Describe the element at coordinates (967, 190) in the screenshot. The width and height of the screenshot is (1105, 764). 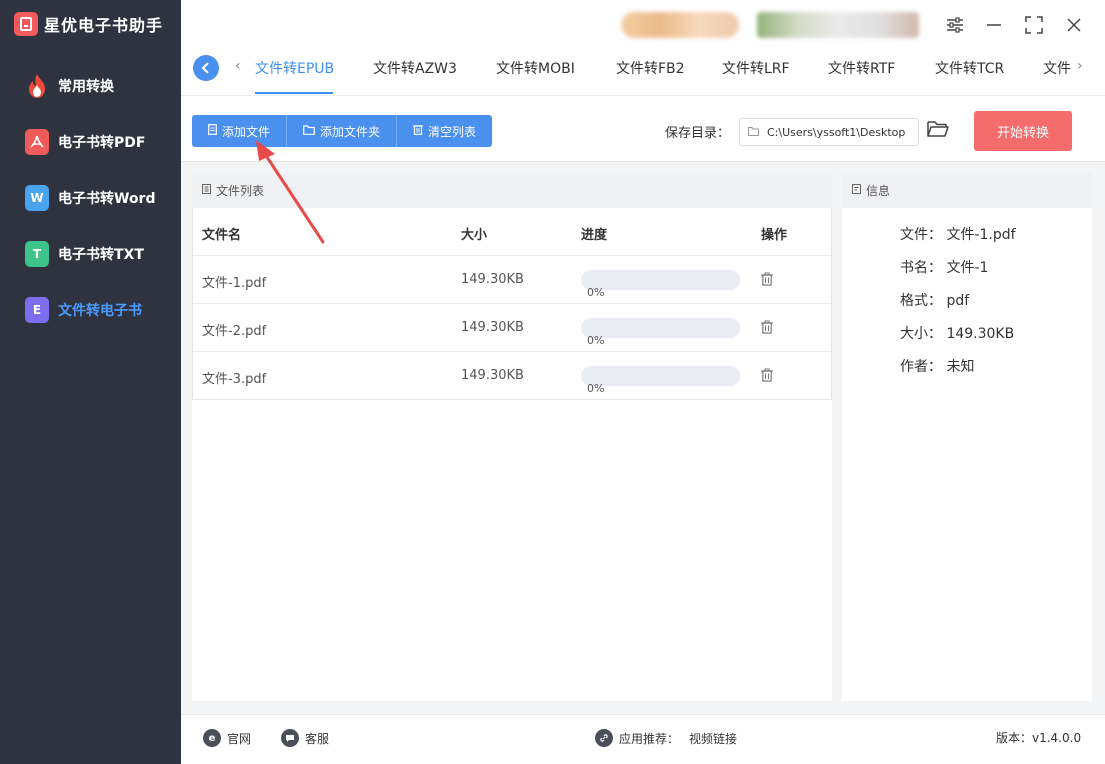
I see `info-header: 信息` at that location.